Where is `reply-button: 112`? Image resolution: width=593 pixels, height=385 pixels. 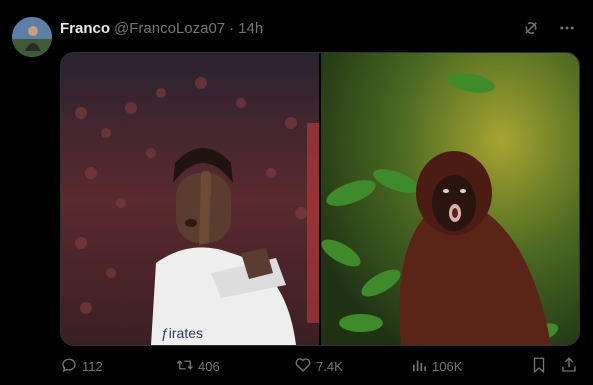 reply-button: 112 is located at coordinates (81, 366).